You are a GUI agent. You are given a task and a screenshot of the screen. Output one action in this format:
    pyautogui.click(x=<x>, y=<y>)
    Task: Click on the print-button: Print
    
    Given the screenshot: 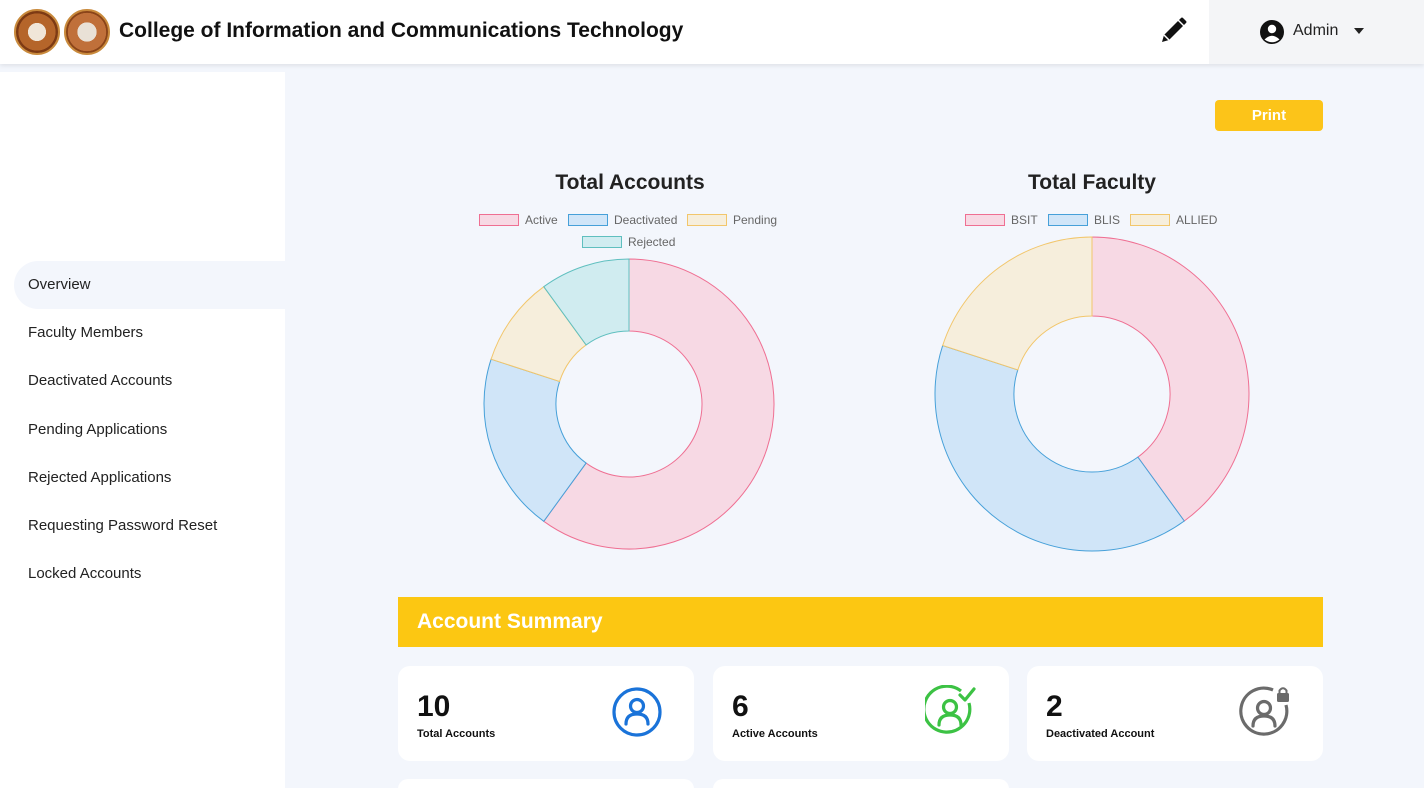 What is the action you would take?
    pyautogui.click(x=1269, y=115)
    